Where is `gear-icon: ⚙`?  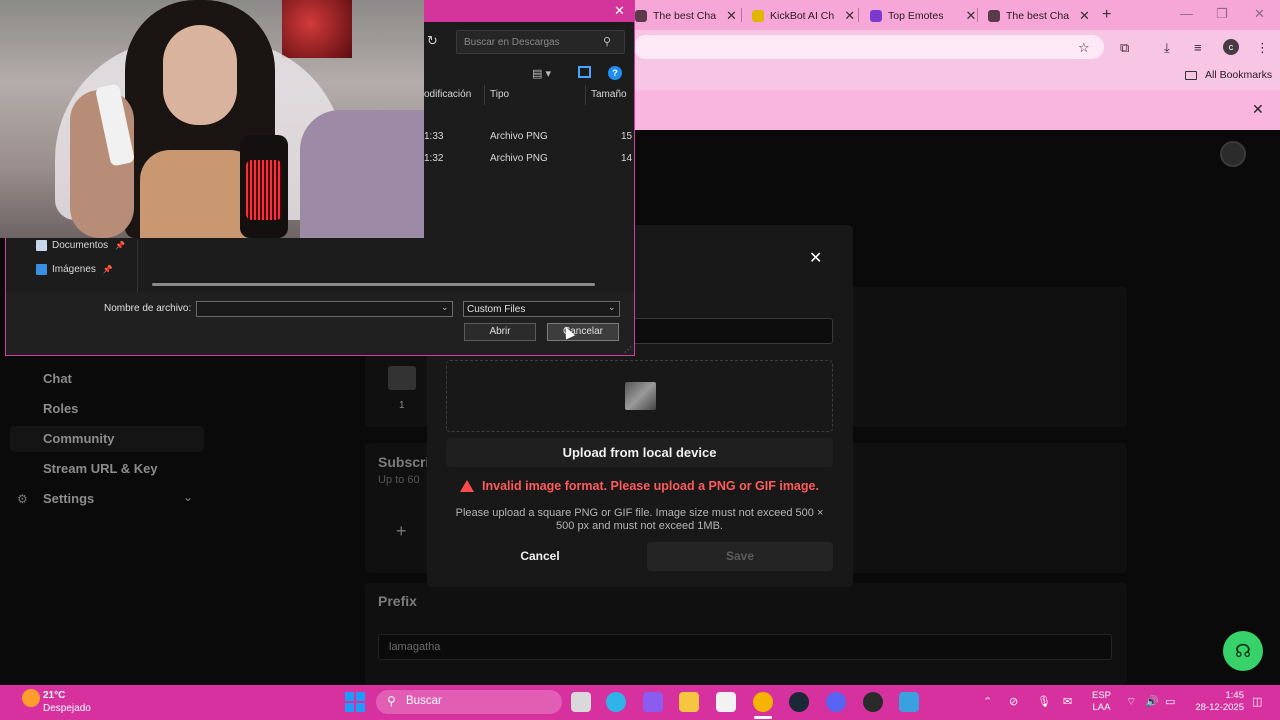 gear-icon: ⚙ is located at coordinates (22, 499).